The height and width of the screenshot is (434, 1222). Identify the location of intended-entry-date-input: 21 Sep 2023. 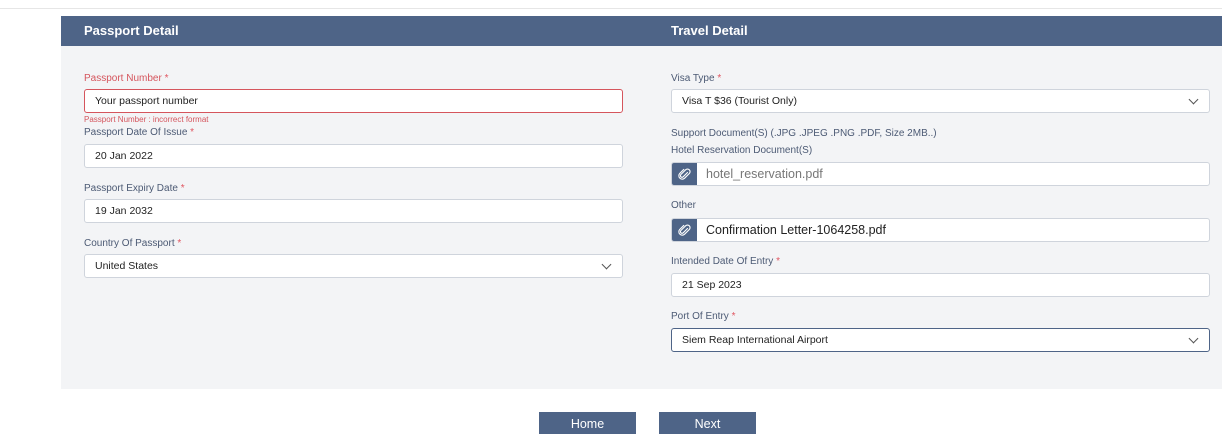
(940, 285).